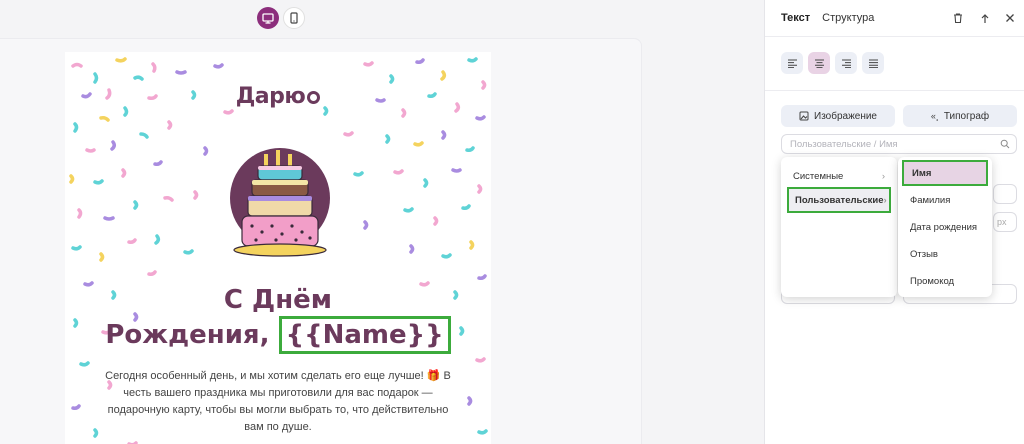 This screenshot has width=1024, height=444. Describe the element at coordinates (270, 96) in the screenshot. I see `brand-logo-text: Дарю` at that location.